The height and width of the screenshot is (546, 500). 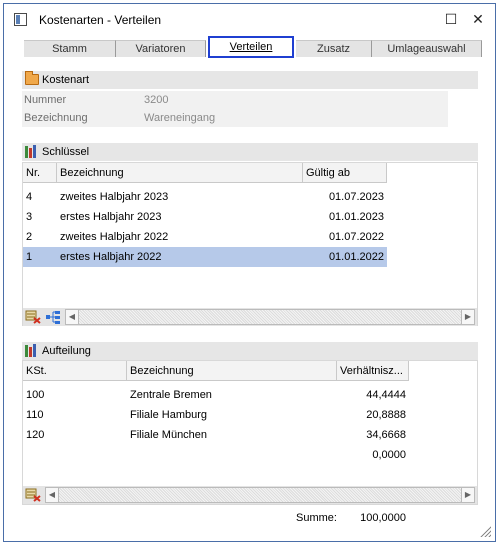 I want to click on title-bar: Kostenarten - Verteilen ☐ ✕, so click(x=249, y=19).